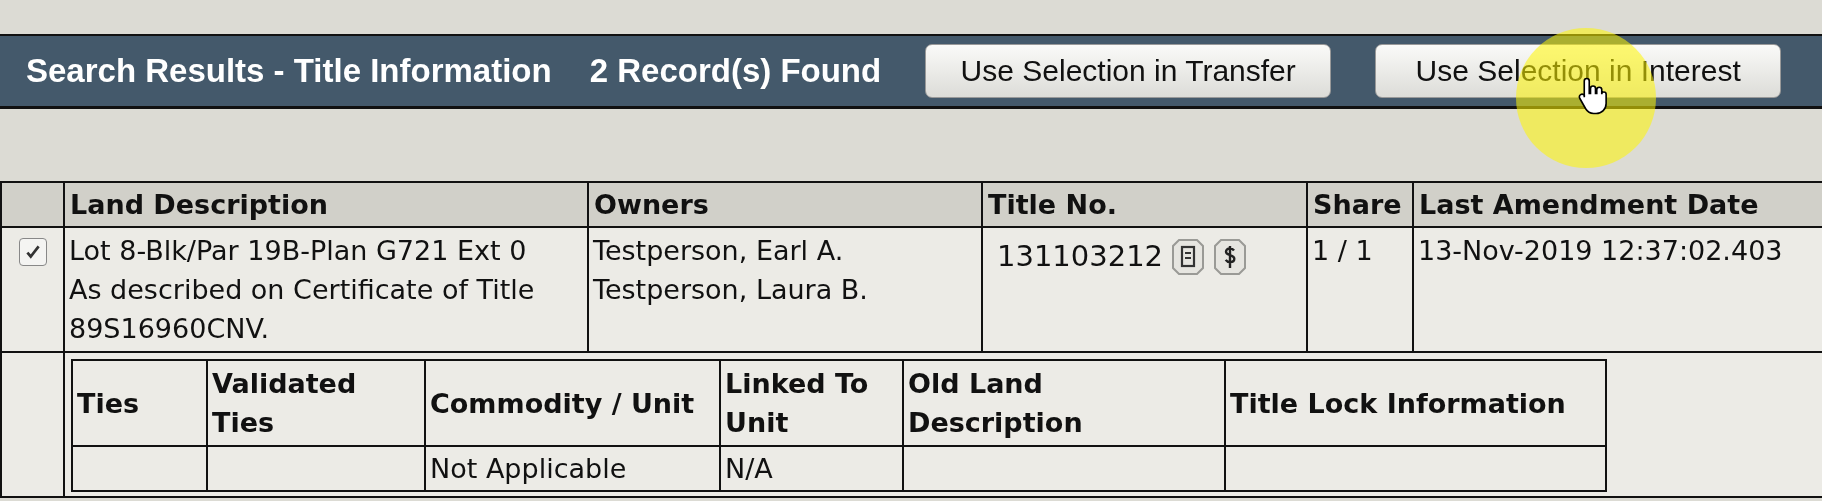  What do you see at coordinates (572, 403) in the screenshot?
I see `column-header: Commodity / Unit` at bounding box center [572, 403].